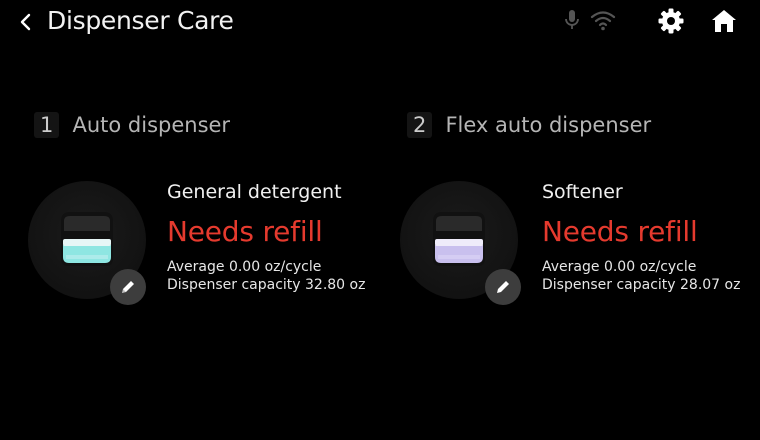 This screenshot has width=760, height=440. I want to click on section-title: Auto dispenser, so click(151, 125).